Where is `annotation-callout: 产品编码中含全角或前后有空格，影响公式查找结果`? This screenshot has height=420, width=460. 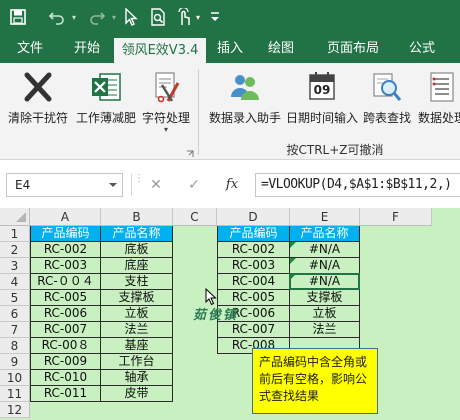 annotation-callout: 产品编码中含全角或前后有空格，影响公式查找结果 is located at coordinates (315, 381).